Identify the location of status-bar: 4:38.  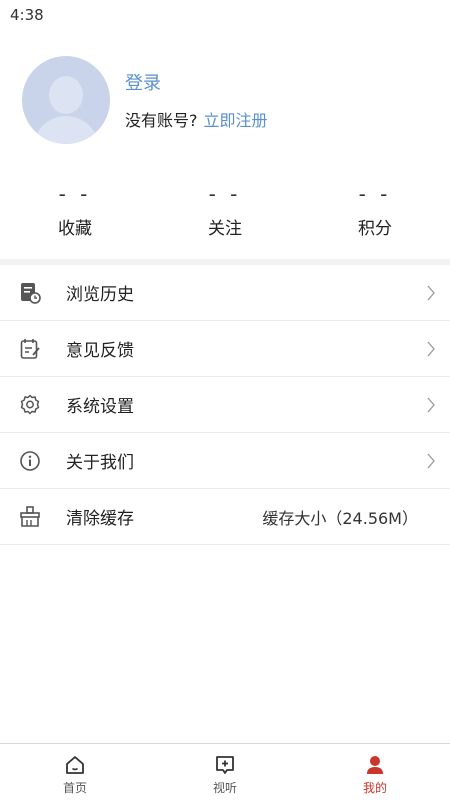
(225, 14).